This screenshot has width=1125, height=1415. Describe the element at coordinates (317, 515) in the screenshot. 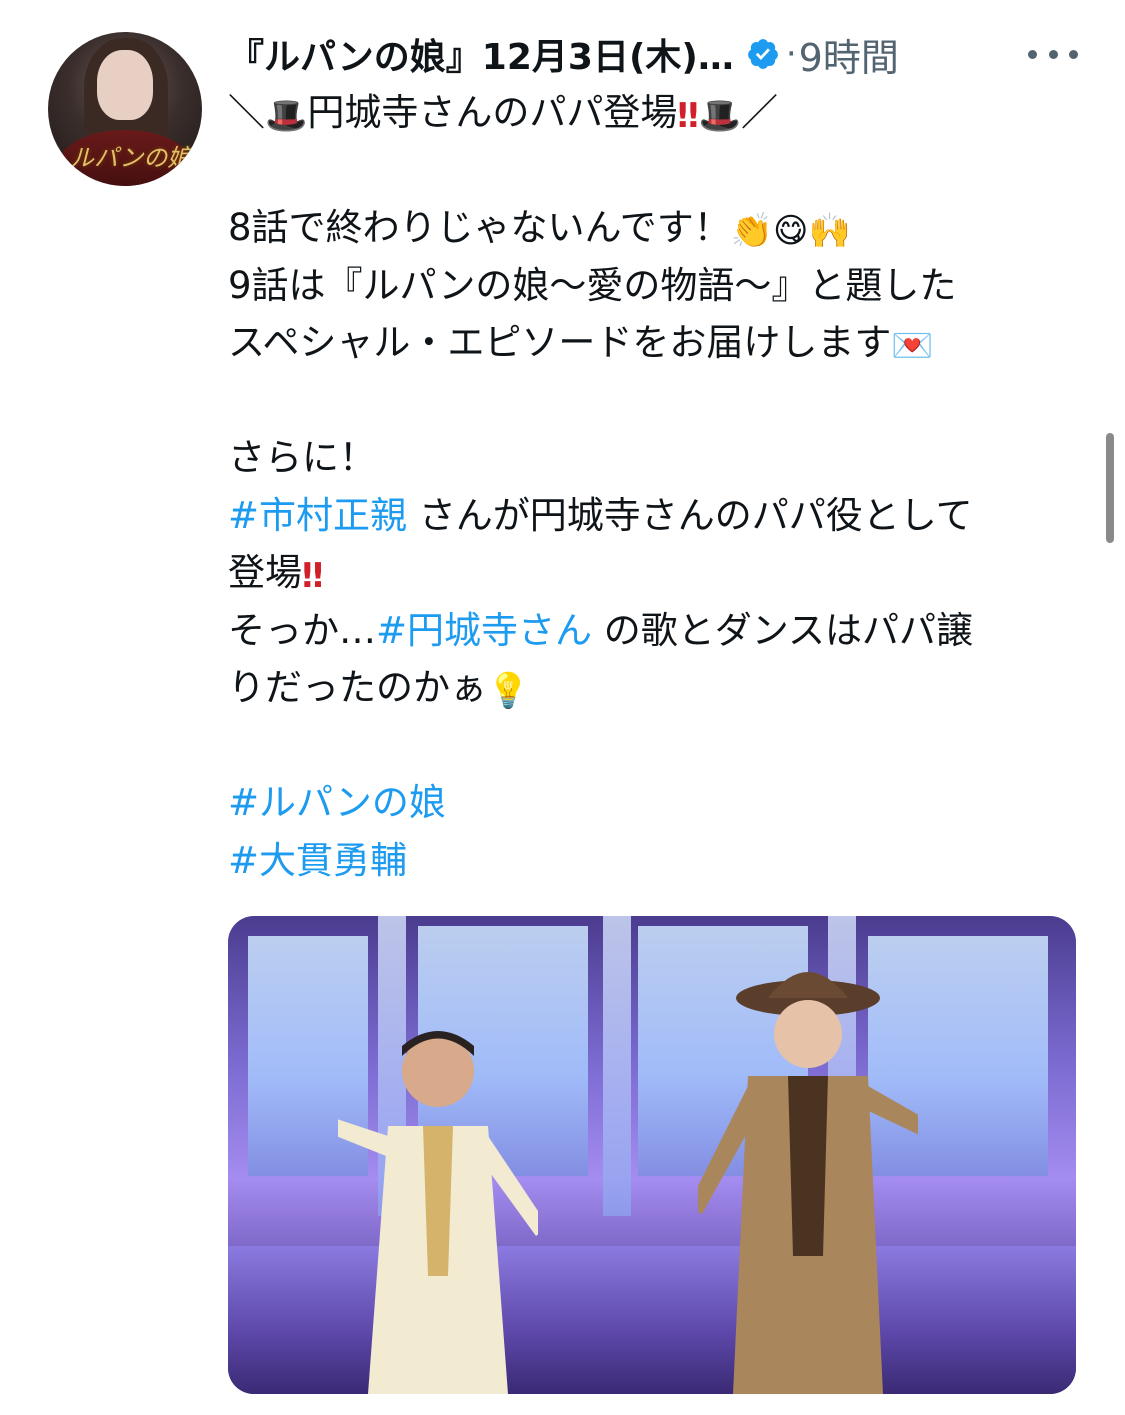

I see `hashtag-link: #市村正親` at that location.